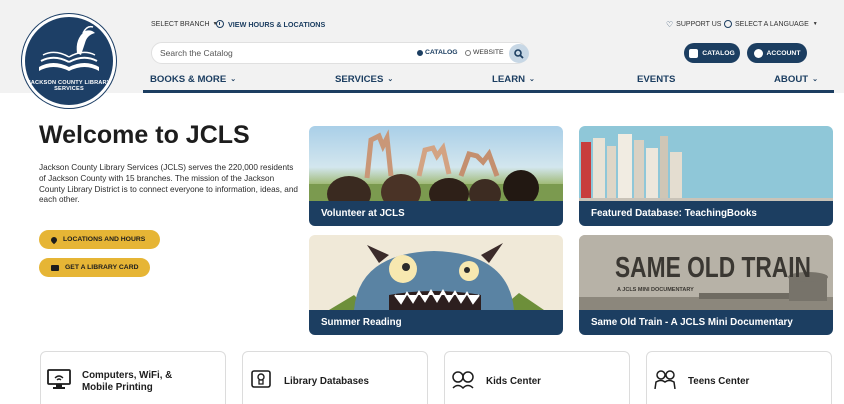 Image resolution: width=844 pixels, height=404 pixels. What do you see at coordinates (488, 91) in the screenshot?
I see `header-divider` at bounding box center [488, 91].